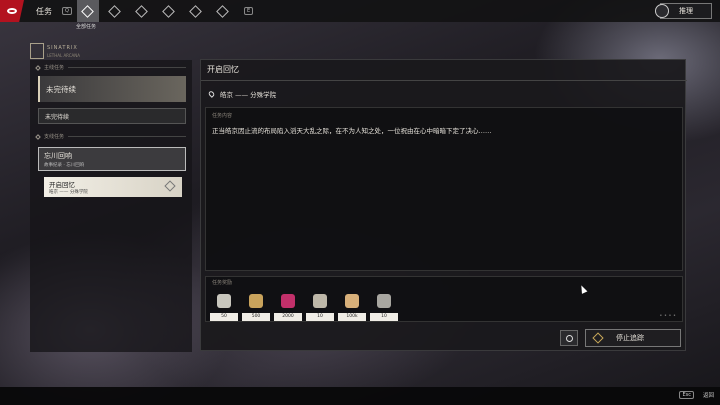 Image resolution: width=720 pixels, height=405 pixels. What do you see at coordinates (444, 299) in the screenshot?
I see `reward-box: 任务奖励 50 500 2000 10 100k 10 • • • •` at bounding box center [444, 299].